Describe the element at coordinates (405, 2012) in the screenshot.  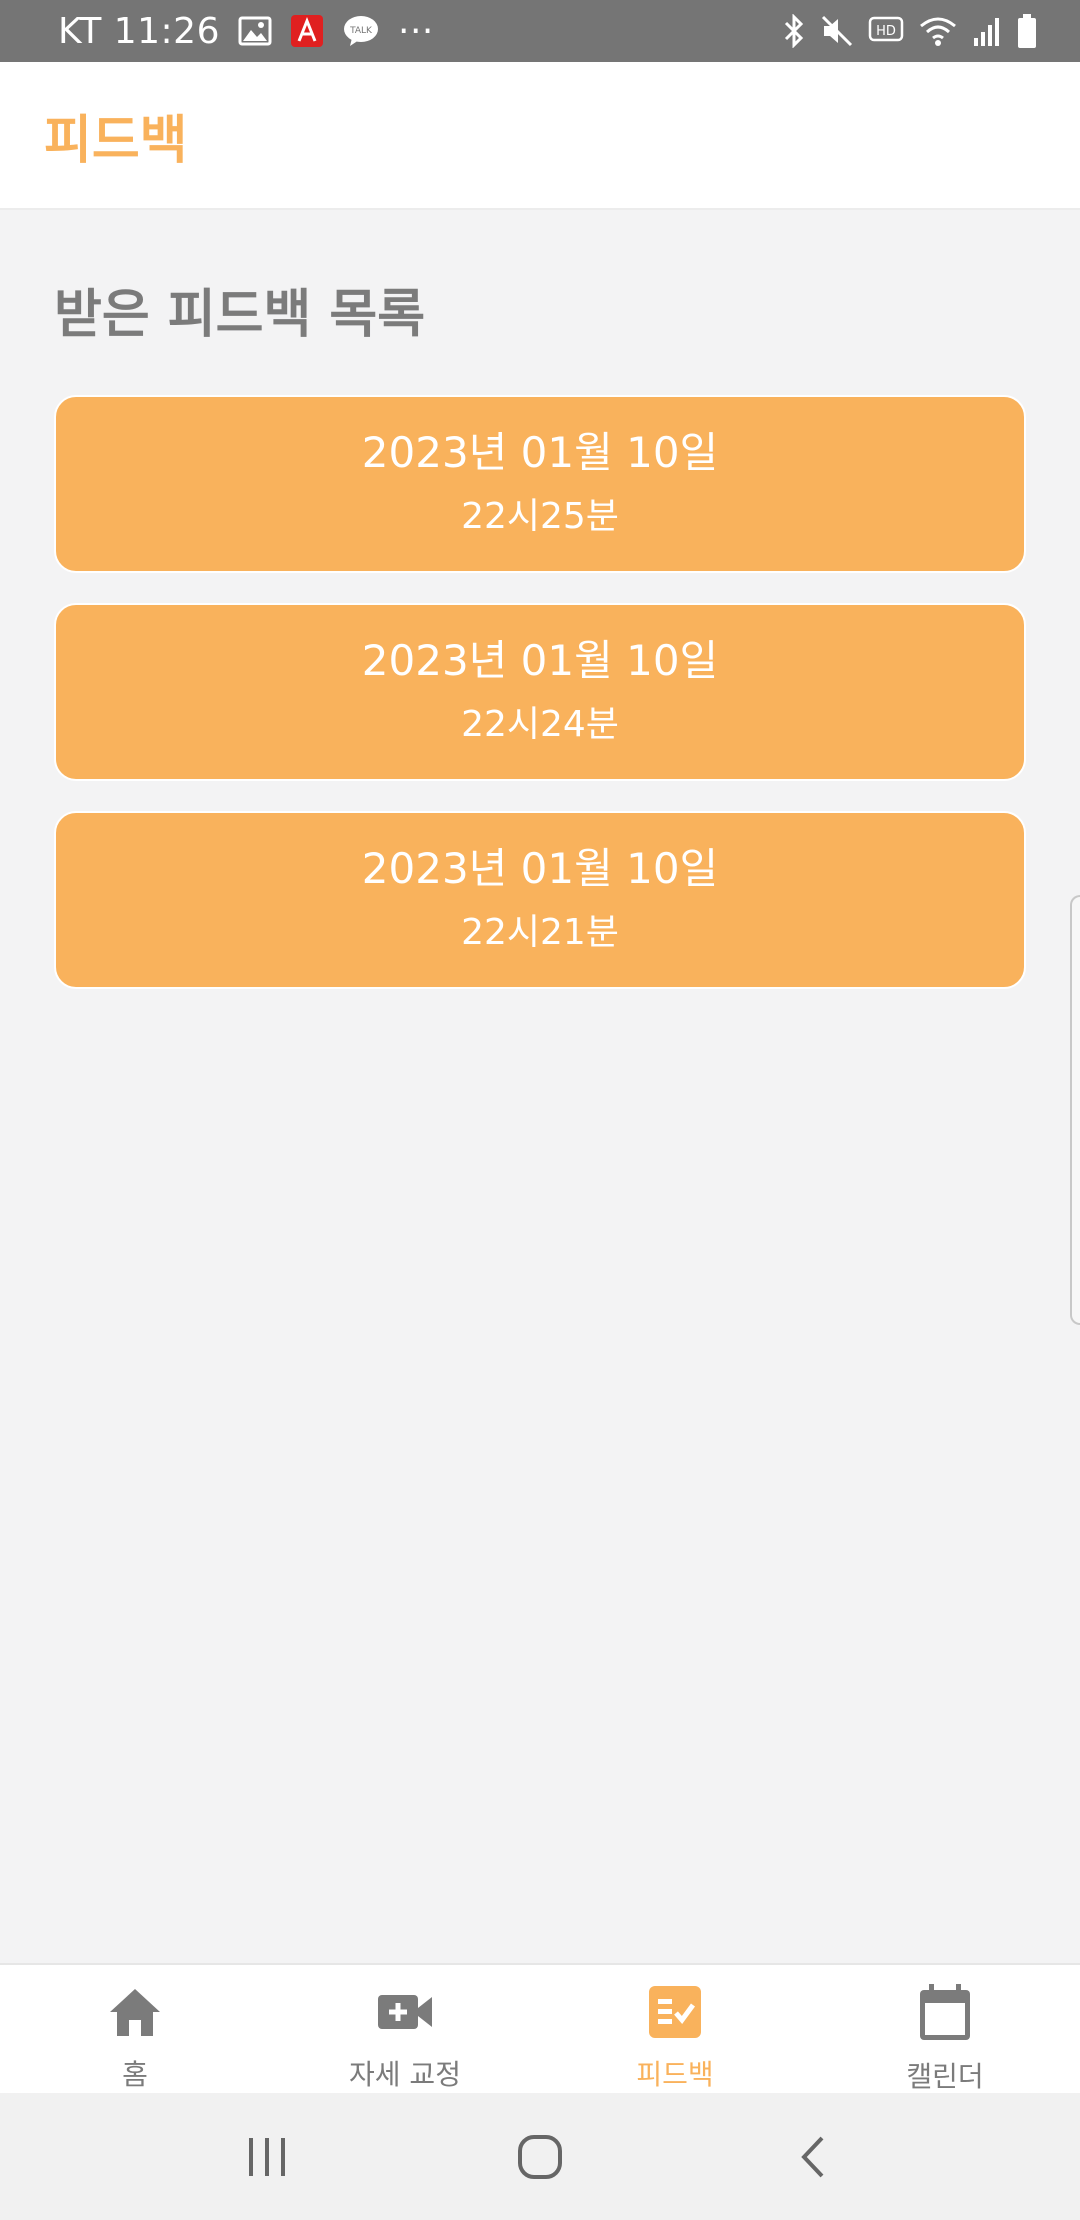
I see `video-add-icon` at that location.